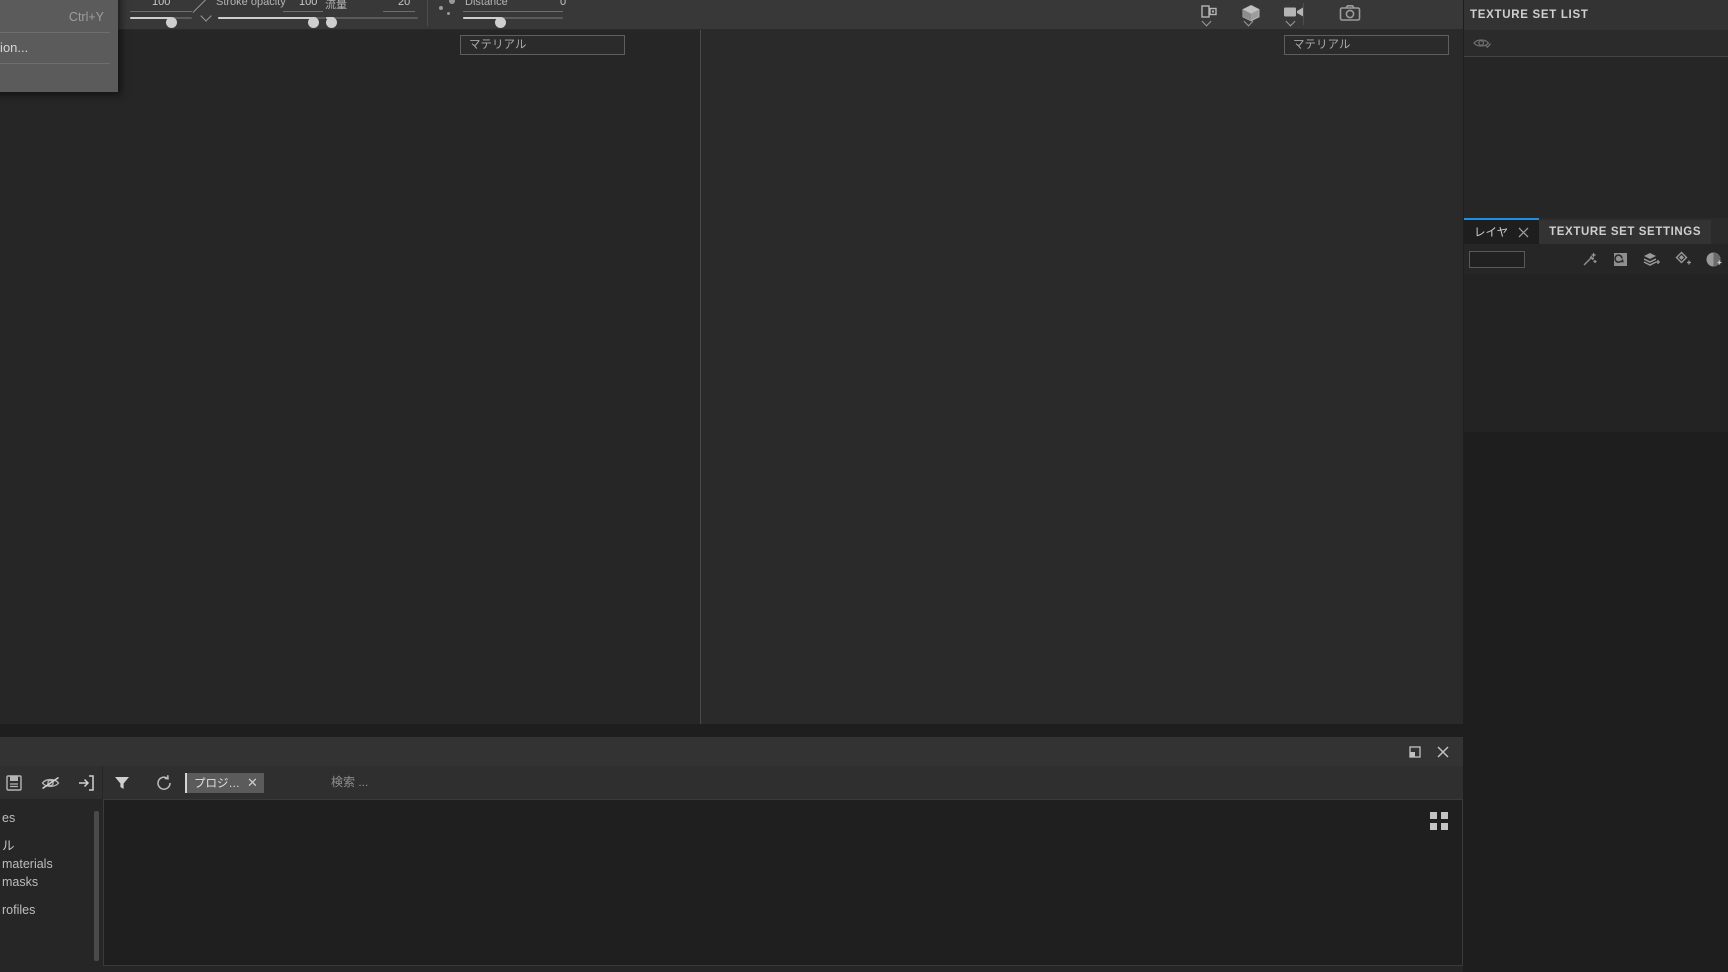  I want to click on screenshot-camera-icon, so click(1350, 15).